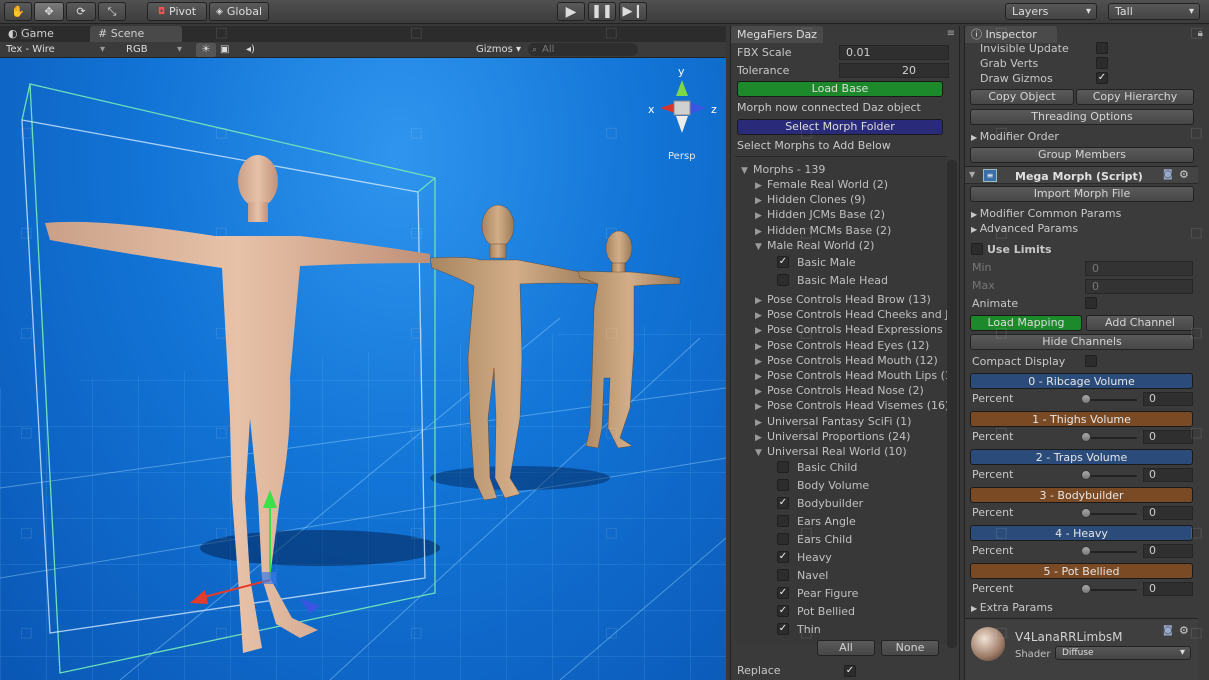 This screenshot has width=1209, height=680. What do you see at coordinates (1081, 533) in the screenshot?
I see `channel-header: 4 - Heavy` at bounding box center [1081, 533].